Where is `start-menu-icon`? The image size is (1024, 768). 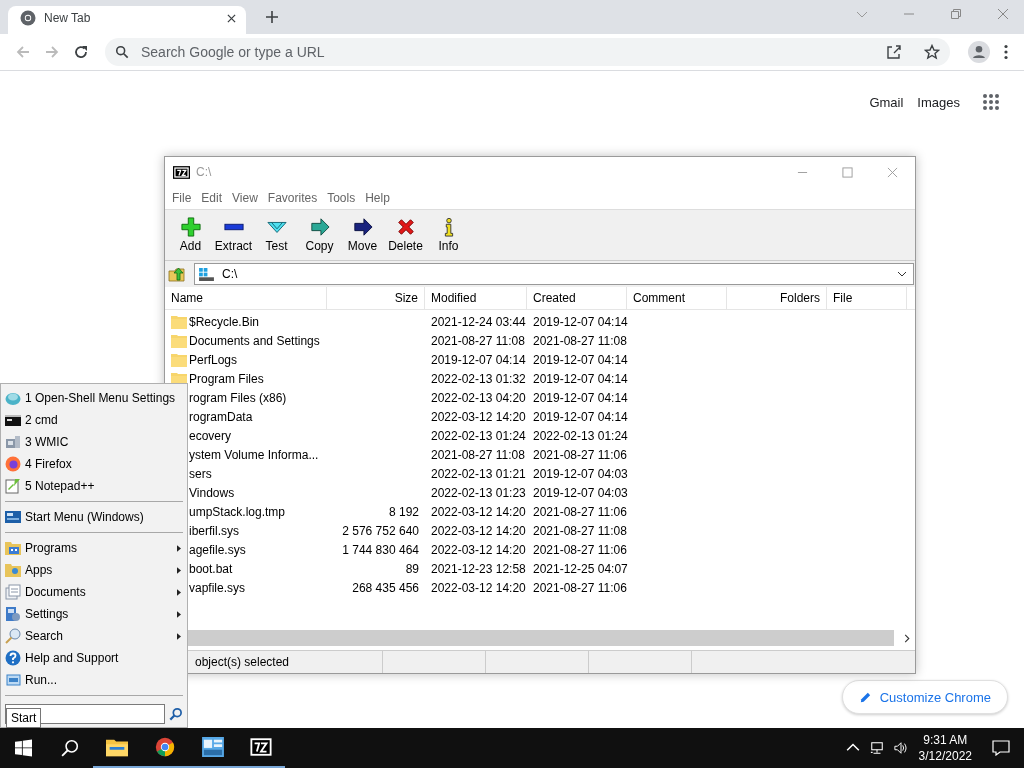
start-menu-icon is located at coordinates (13, 517).